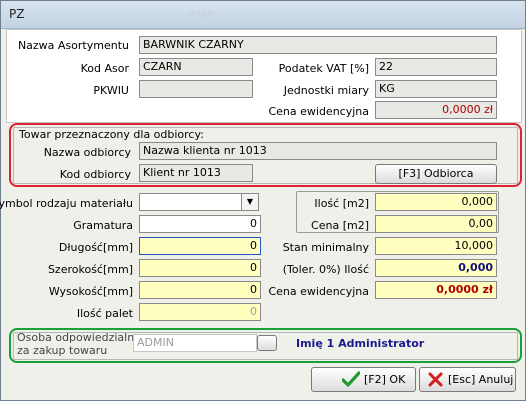 The width and height of the screenshot is (526, 401). I want to click on stan-minimalny-label: Stan minimalny, so click(325, 247).